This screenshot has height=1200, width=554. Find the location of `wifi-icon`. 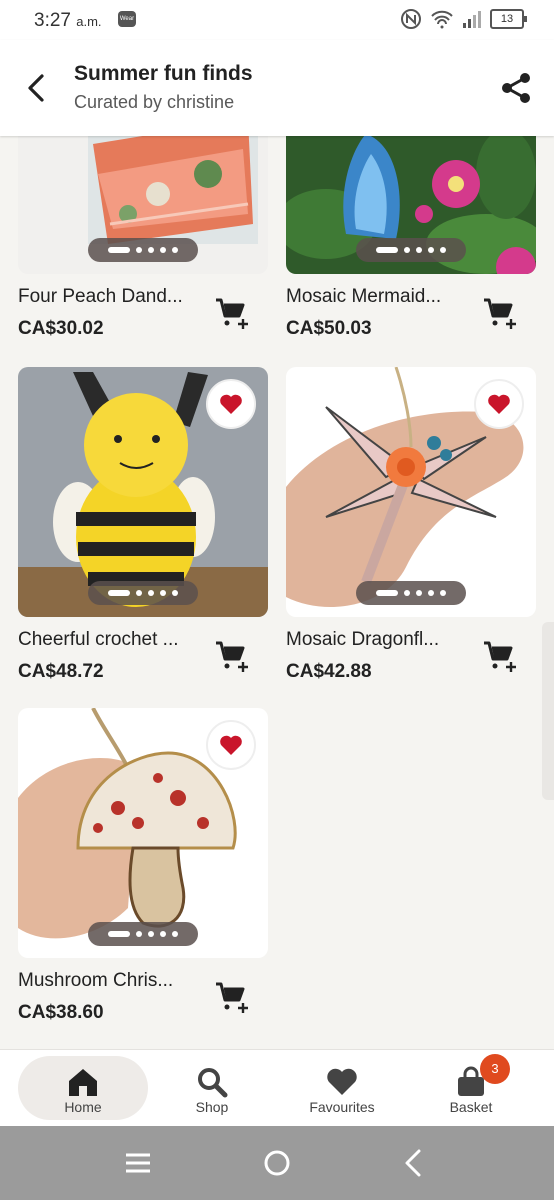

wifi-icon is located at coordinates (442, 19).